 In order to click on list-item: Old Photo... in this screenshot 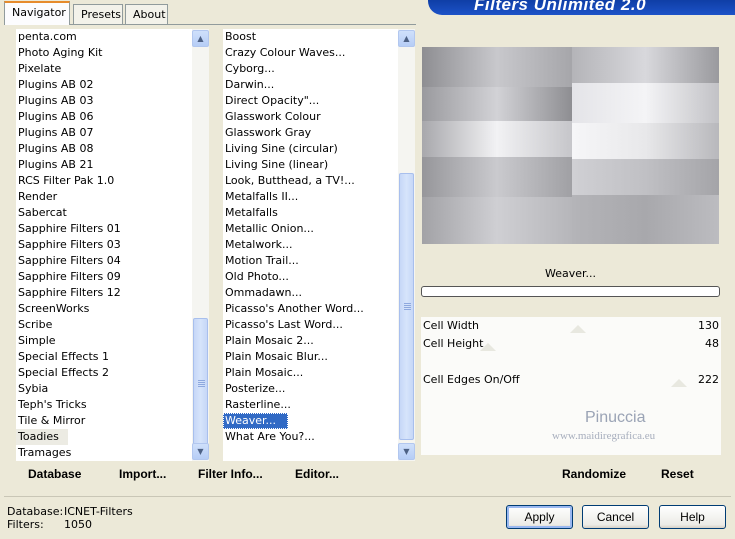, I will do `click(256, 277)`.